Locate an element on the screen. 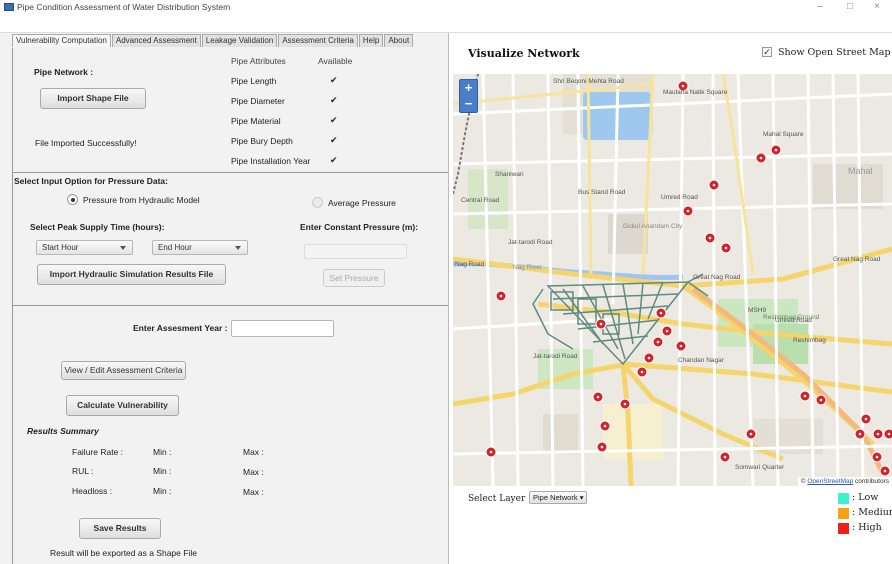 This screenshot has width=892, height=564. zoom-out-button: − is located at coordinates (468, 104).